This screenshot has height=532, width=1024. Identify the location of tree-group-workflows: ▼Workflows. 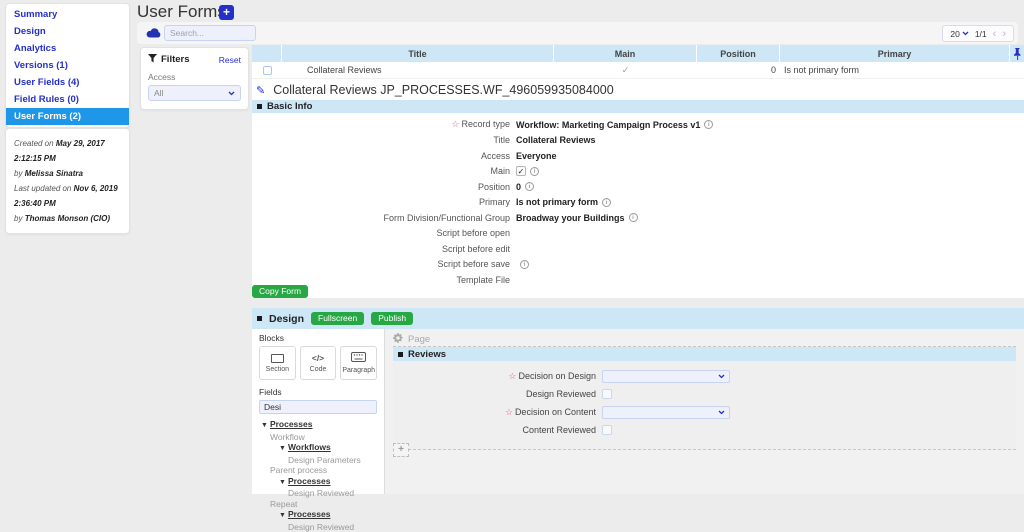
(318, 448).